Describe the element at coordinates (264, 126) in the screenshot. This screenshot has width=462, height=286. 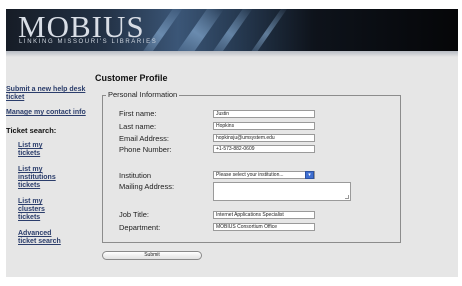
I see `last-name-field: Hopkins` at that location.